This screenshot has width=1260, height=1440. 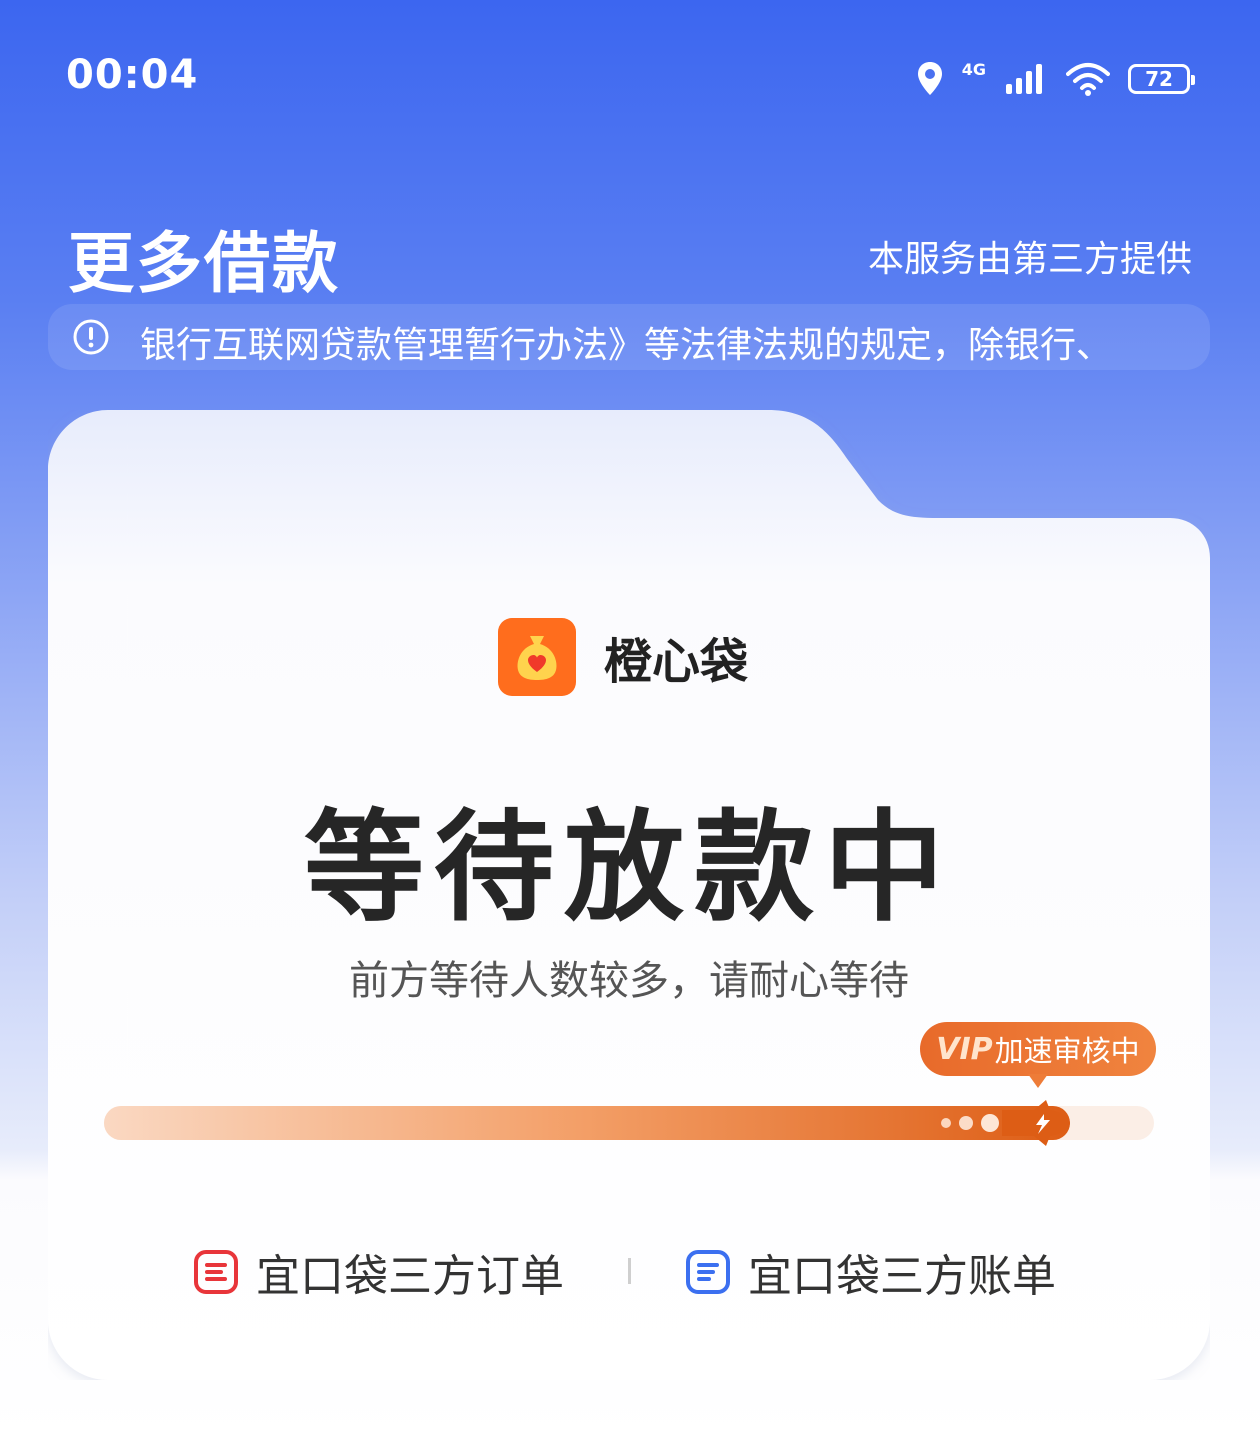 What do you see at coordinates (587, 1123) in the screenshot?
I see `progress-fill` at bounding box center [587, 1123].